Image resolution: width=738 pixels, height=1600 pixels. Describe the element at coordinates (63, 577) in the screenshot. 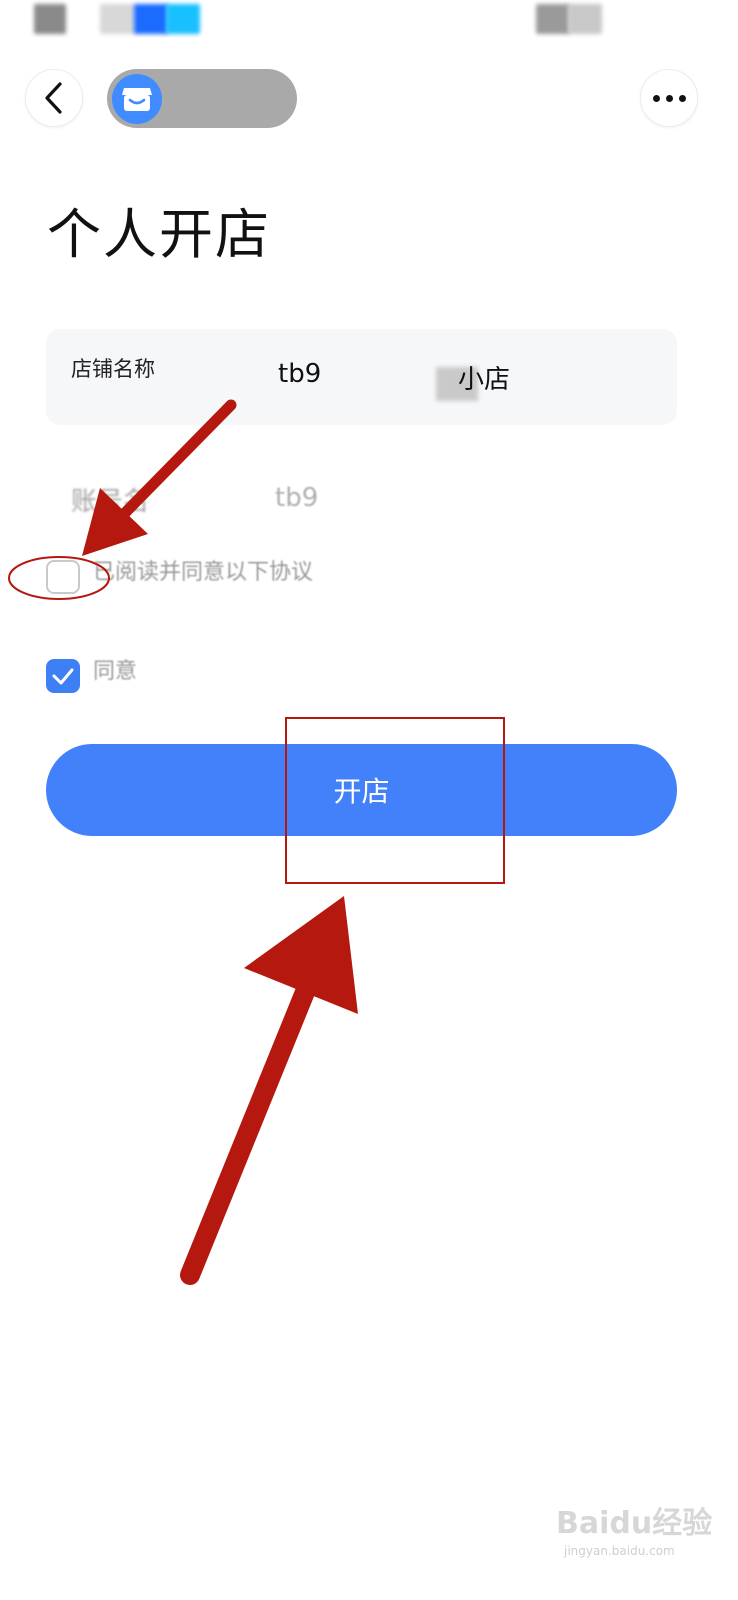

I see `read-agree-checkbox` at that location.